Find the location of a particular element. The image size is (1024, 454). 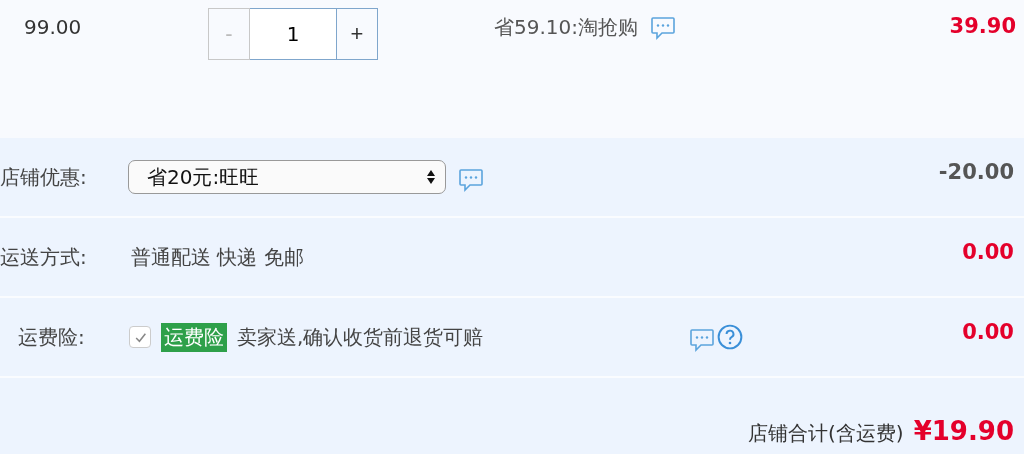

row-label: 运送方式: is located at coordinates (44, 257).